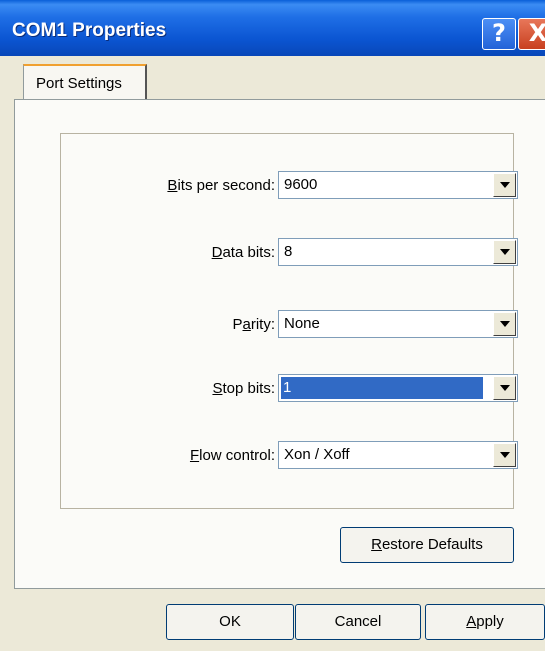 Image resolution: width=545 pixels, height=651 pixels. I want to click on tab-label: Port Settings, so click(79, 83).